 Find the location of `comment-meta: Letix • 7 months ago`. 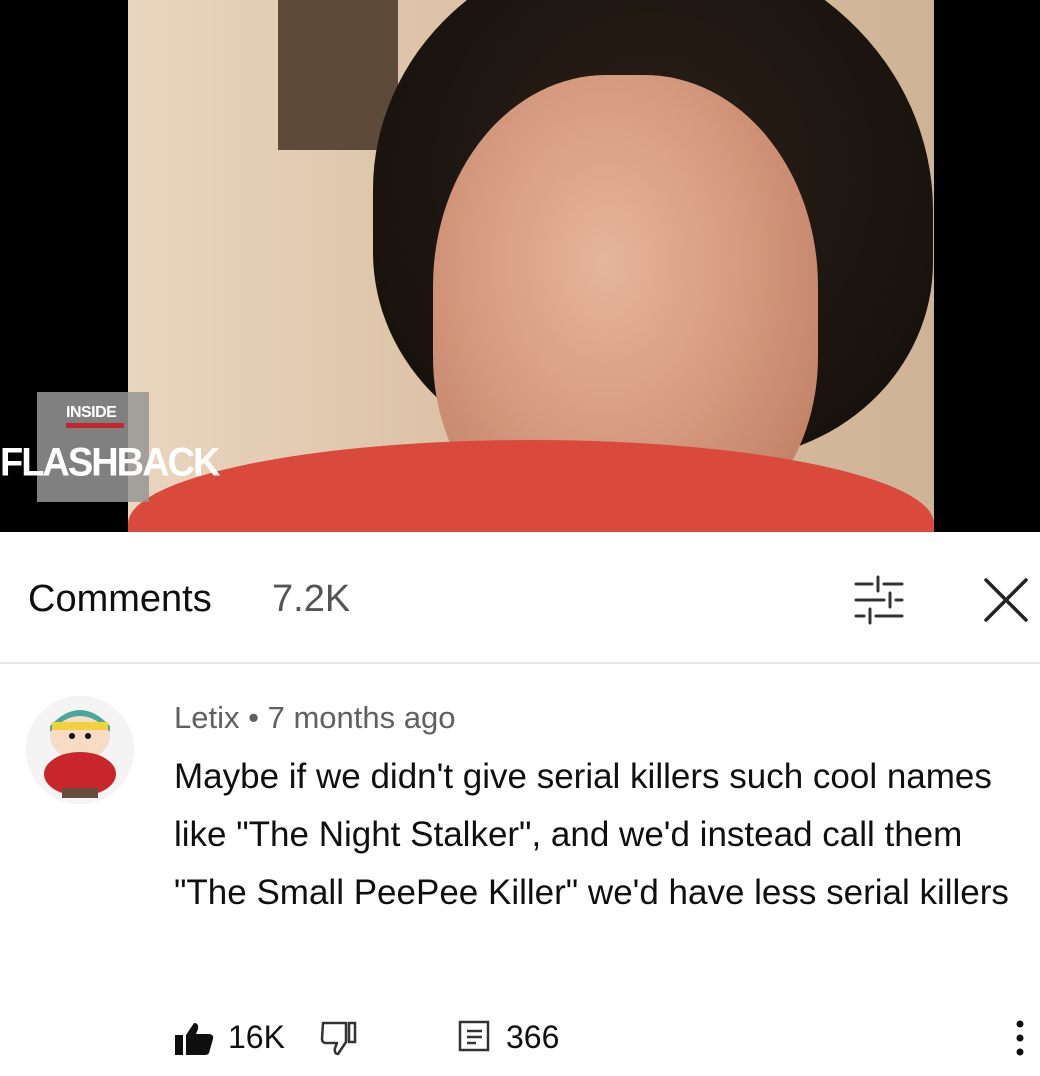

comment-meta: Letix • 7 months ago is located at coordinates (314, 718).